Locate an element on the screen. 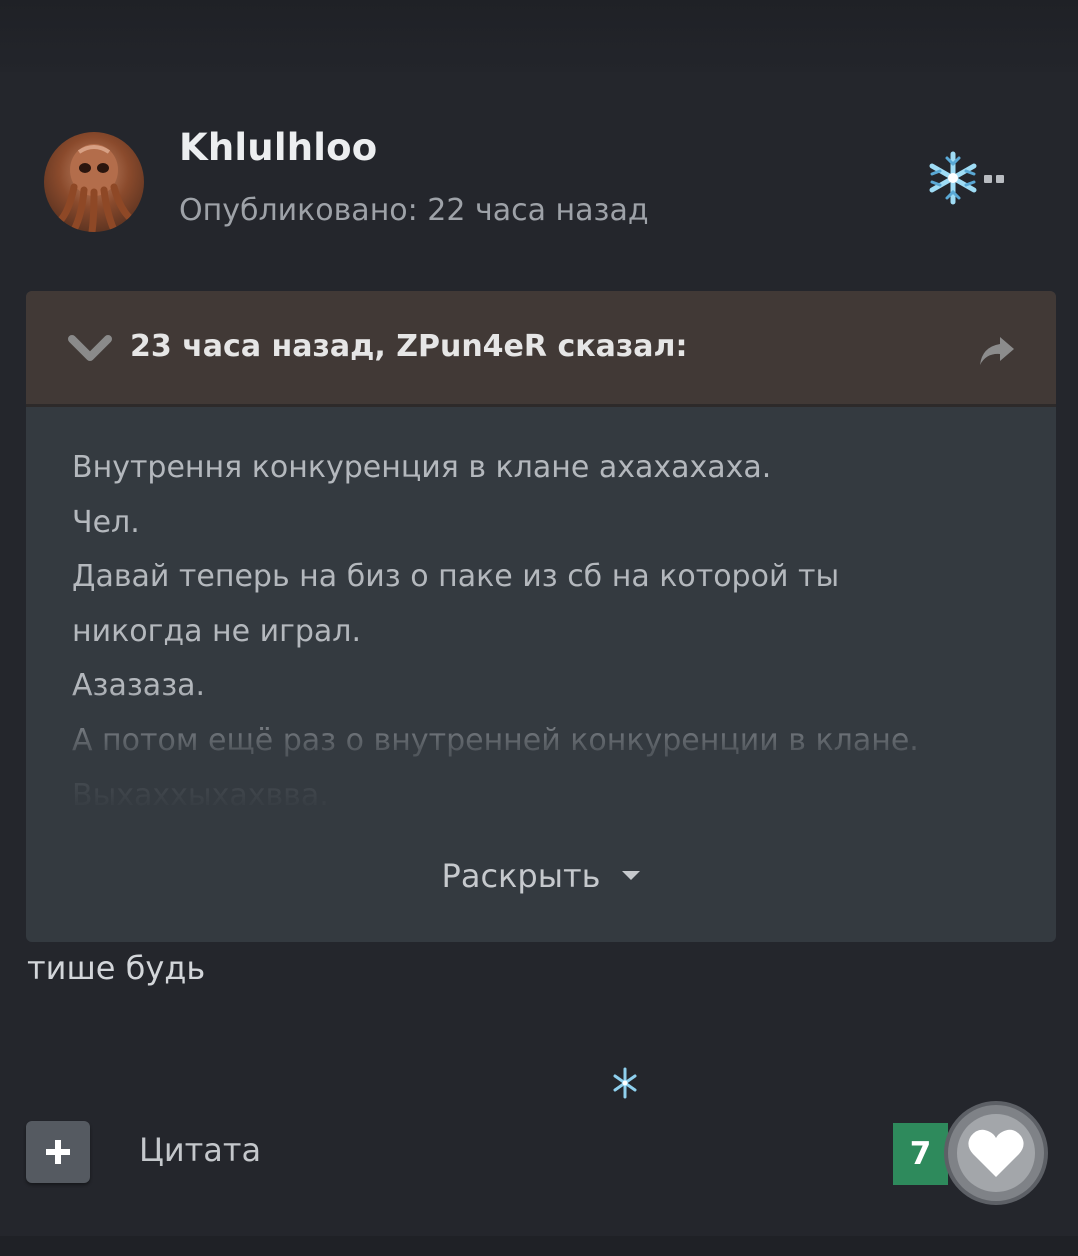 This screenshot has height=1256, width=1078. heart-icon is located at coordinates (996, 1153).